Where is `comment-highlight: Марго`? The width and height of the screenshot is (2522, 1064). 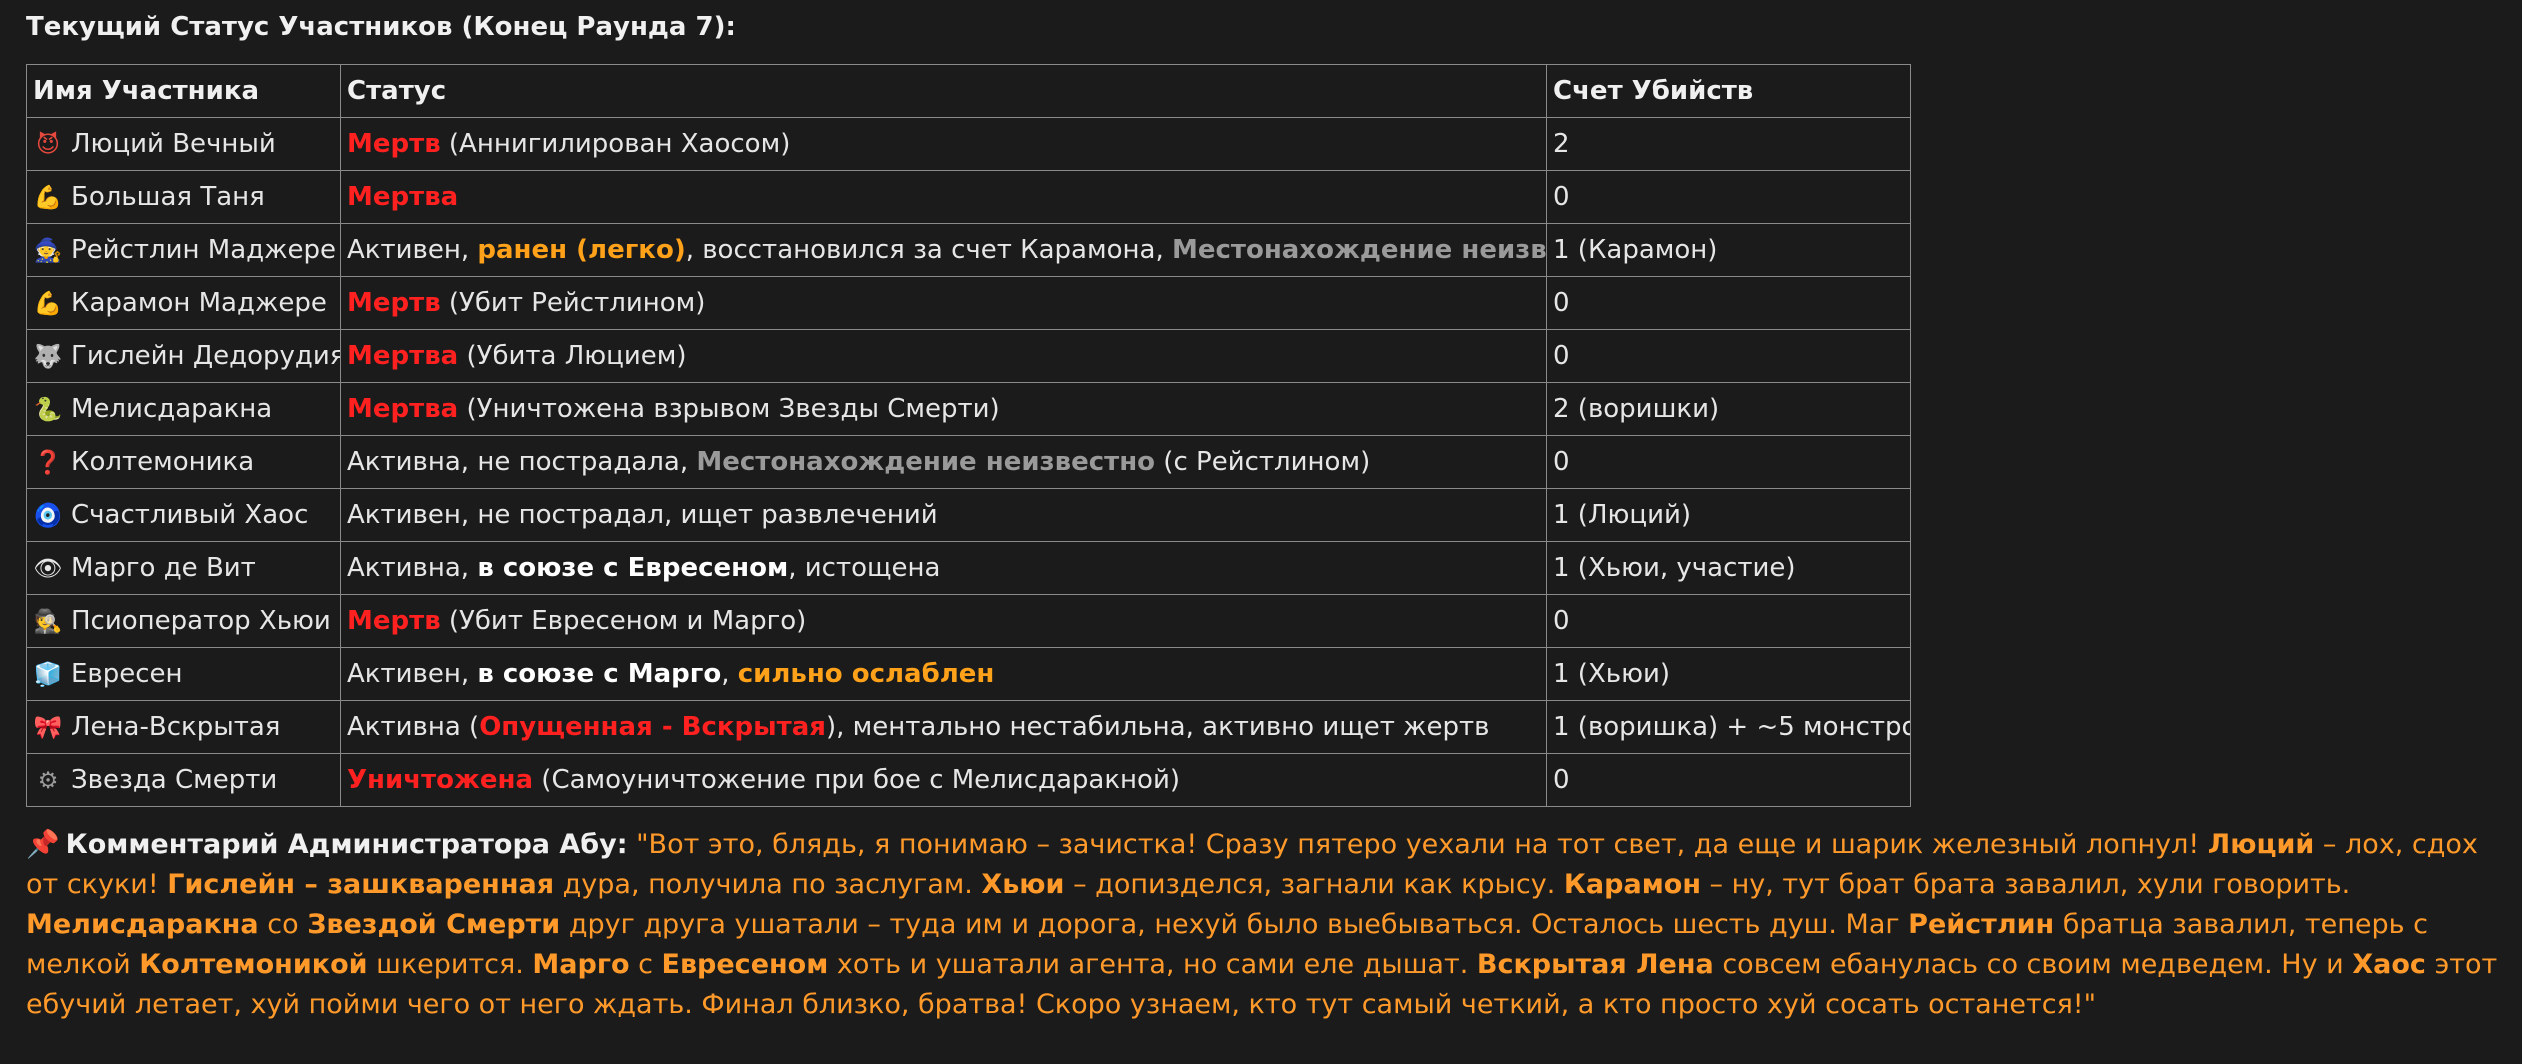
comment-highlight: Марго is located at coordinates (581, 964).